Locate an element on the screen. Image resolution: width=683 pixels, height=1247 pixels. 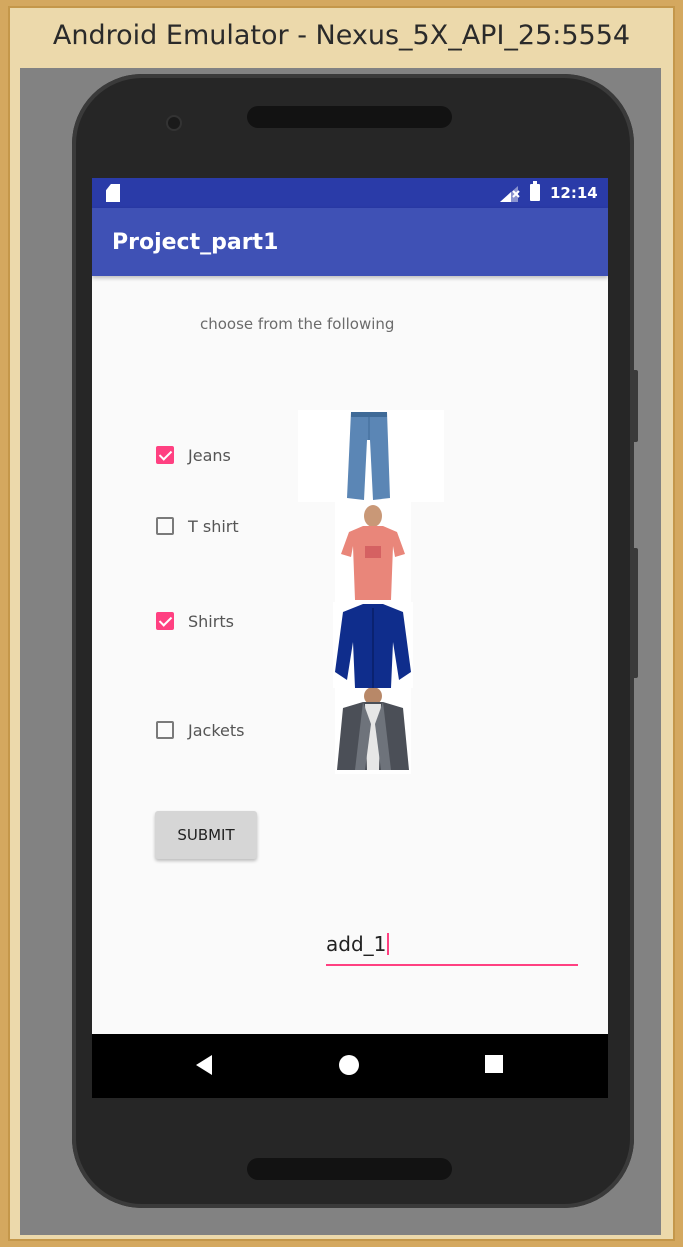
home-icon is located at coordinates (349, 1065).